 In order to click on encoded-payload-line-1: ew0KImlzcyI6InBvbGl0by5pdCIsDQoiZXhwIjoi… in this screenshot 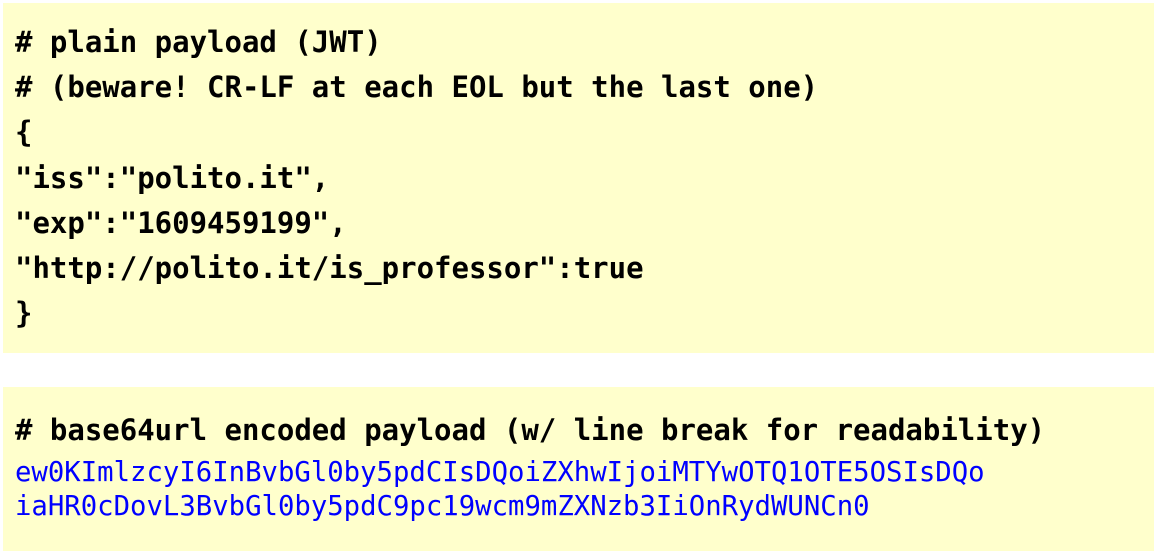, I will do `click(500, 472)`.